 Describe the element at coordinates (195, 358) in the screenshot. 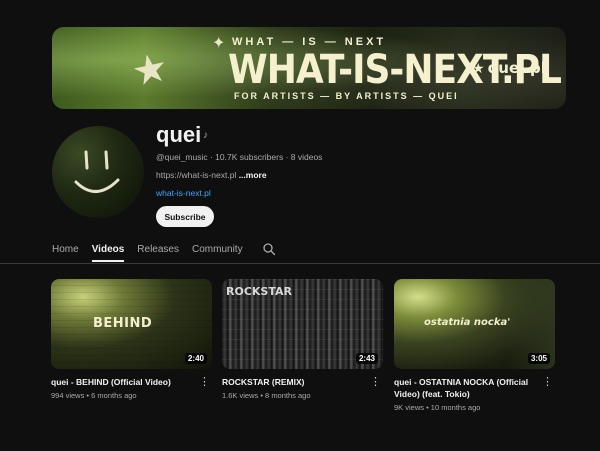

I see `video-duration: 2:40` at that location.